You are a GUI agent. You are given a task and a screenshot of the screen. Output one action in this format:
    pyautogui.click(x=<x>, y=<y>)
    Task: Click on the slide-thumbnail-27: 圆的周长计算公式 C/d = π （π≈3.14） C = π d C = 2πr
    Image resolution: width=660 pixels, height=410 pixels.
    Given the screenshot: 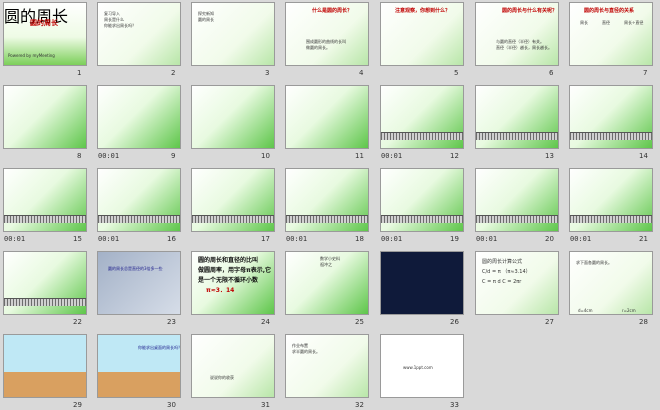 What is the action you would take?
    pyautogui.click(x=517, y=283)
    